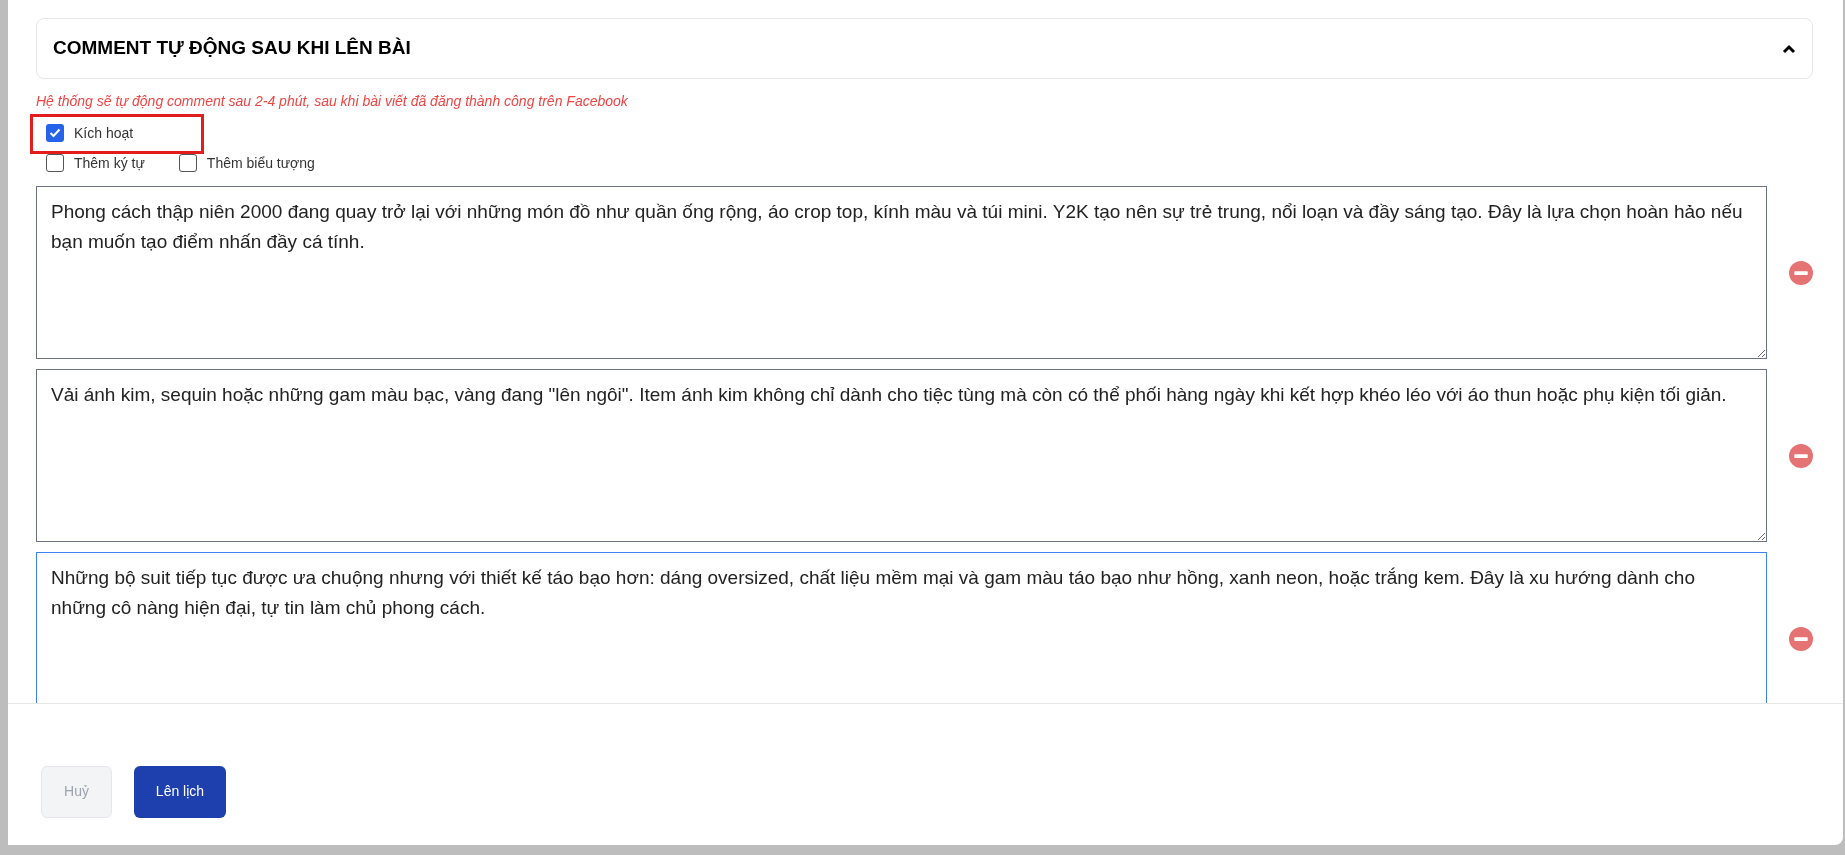 This screenshot has width=1845, height=855. I want to click on section-title: COMMENT TỰ ĐỘNG SAU KHI LÊN BÀI, so click(232, 48).